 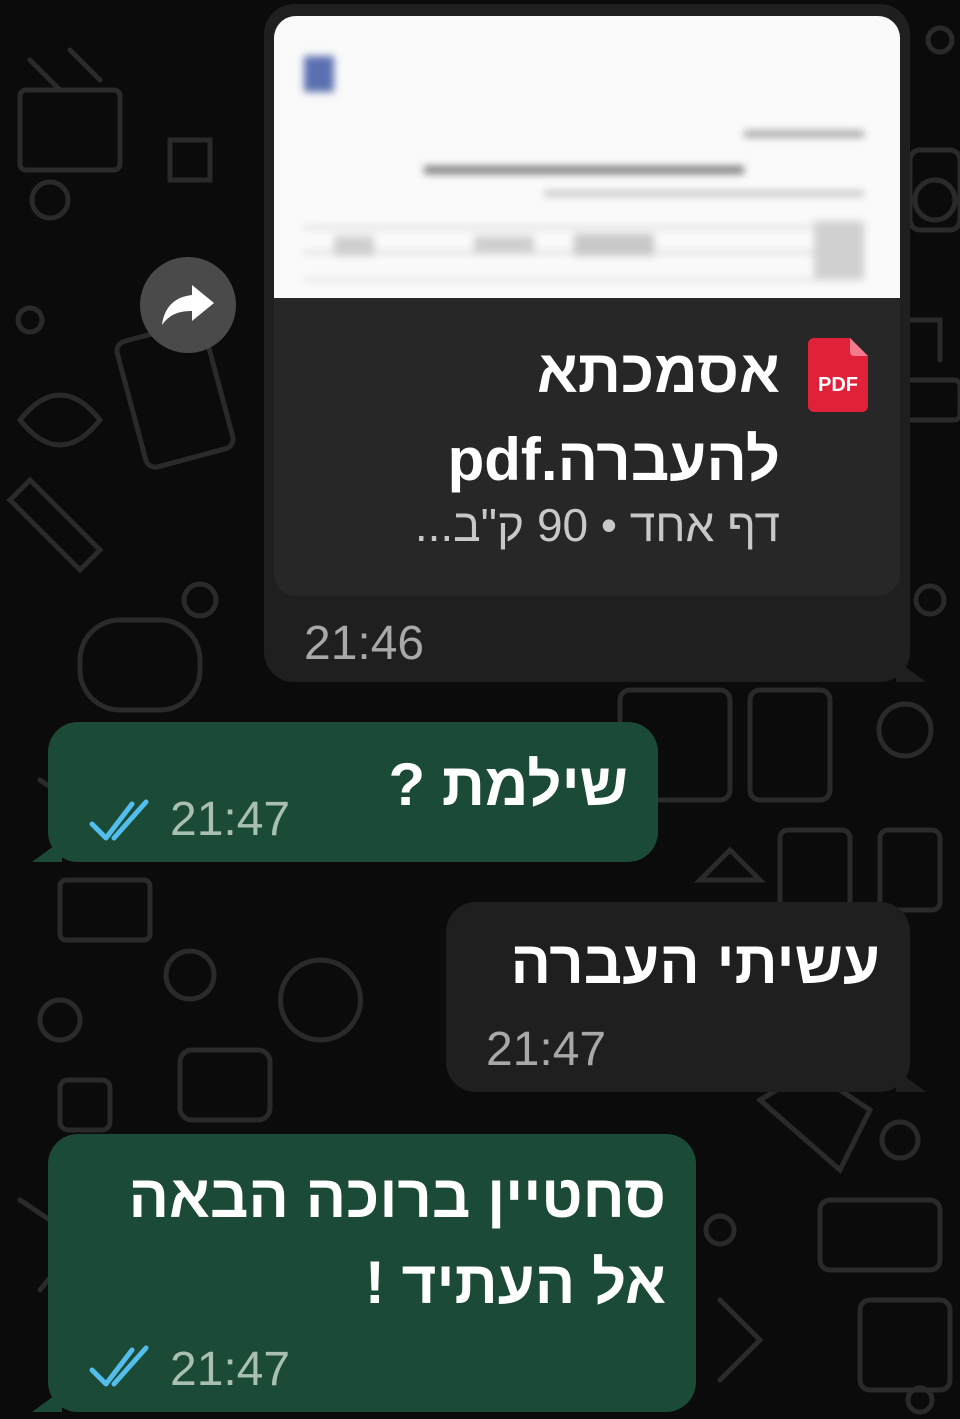 What do you see at coordinates (397, 1239) in the screenshot?
I see `message-text: סחטיין ברוכה הבאה אל העתיד !` at bounding box center [397, 1239].